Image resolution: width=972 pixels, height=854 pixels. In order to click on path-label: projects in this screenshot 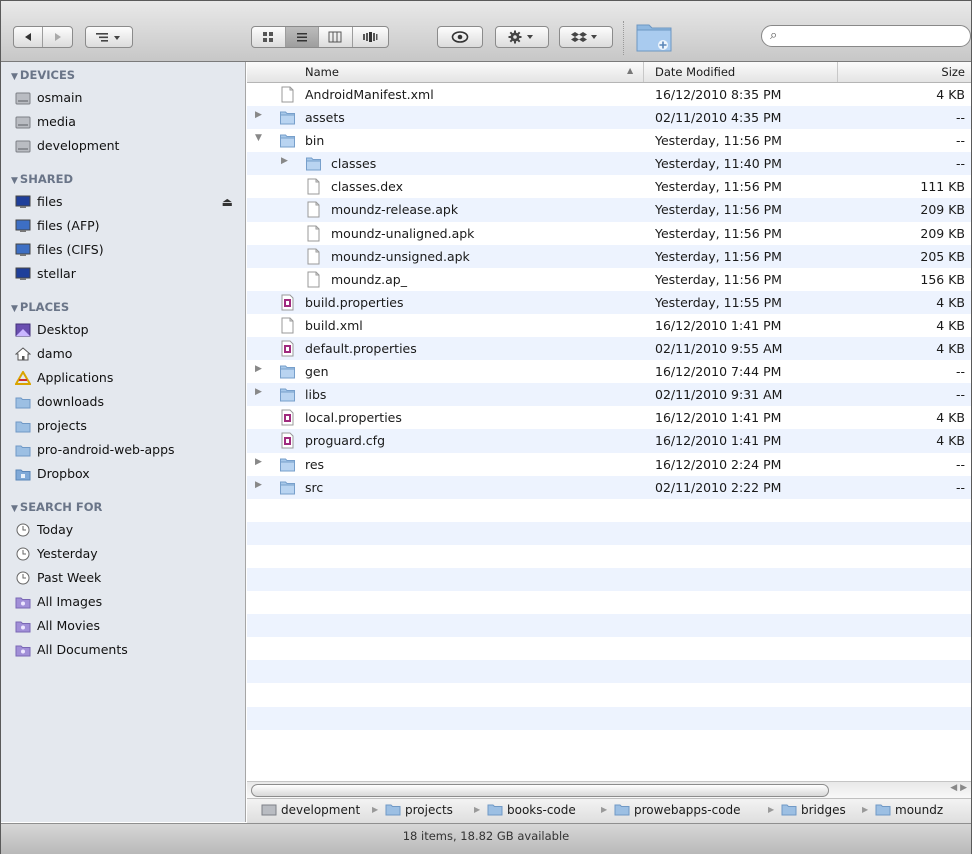, I will do `click(429, 810)`.